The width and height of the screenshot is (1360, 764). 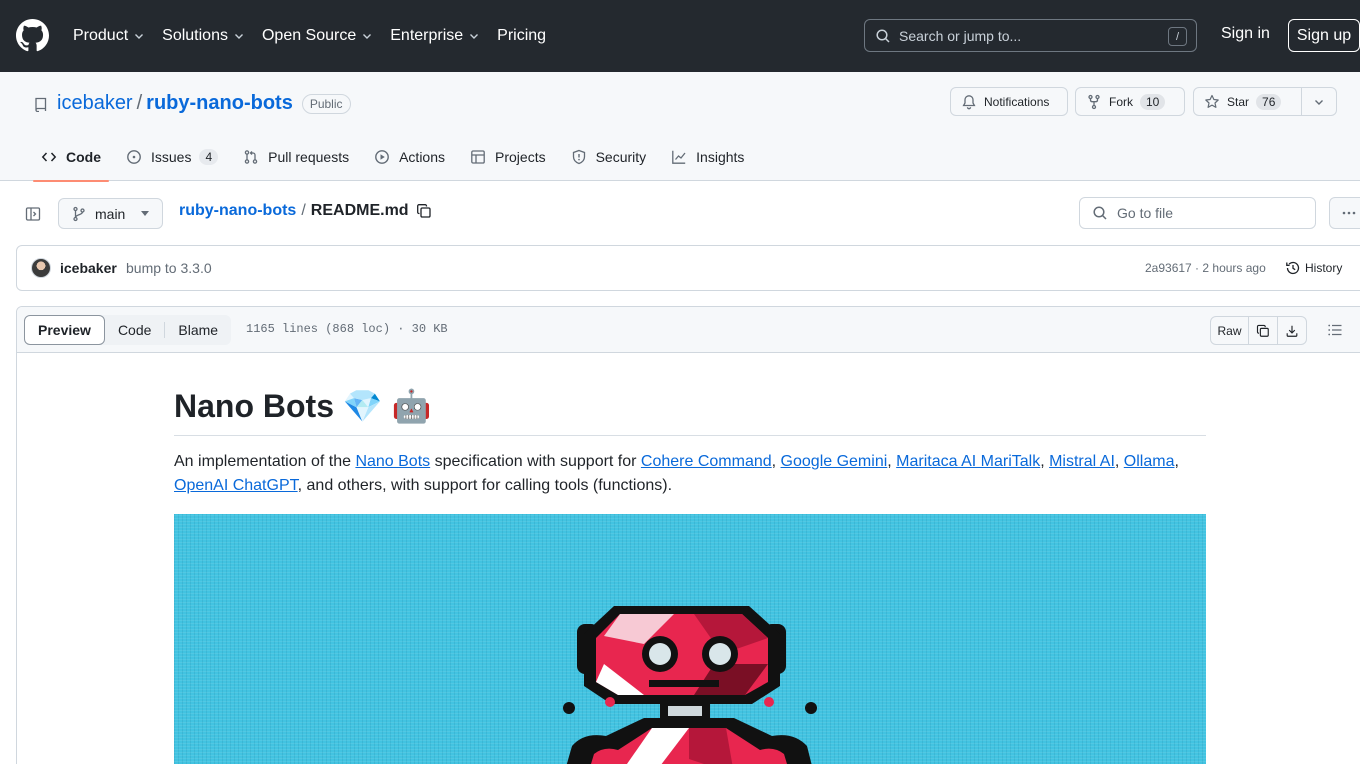 I want to click on search-icon, so click(x=883, y=35).